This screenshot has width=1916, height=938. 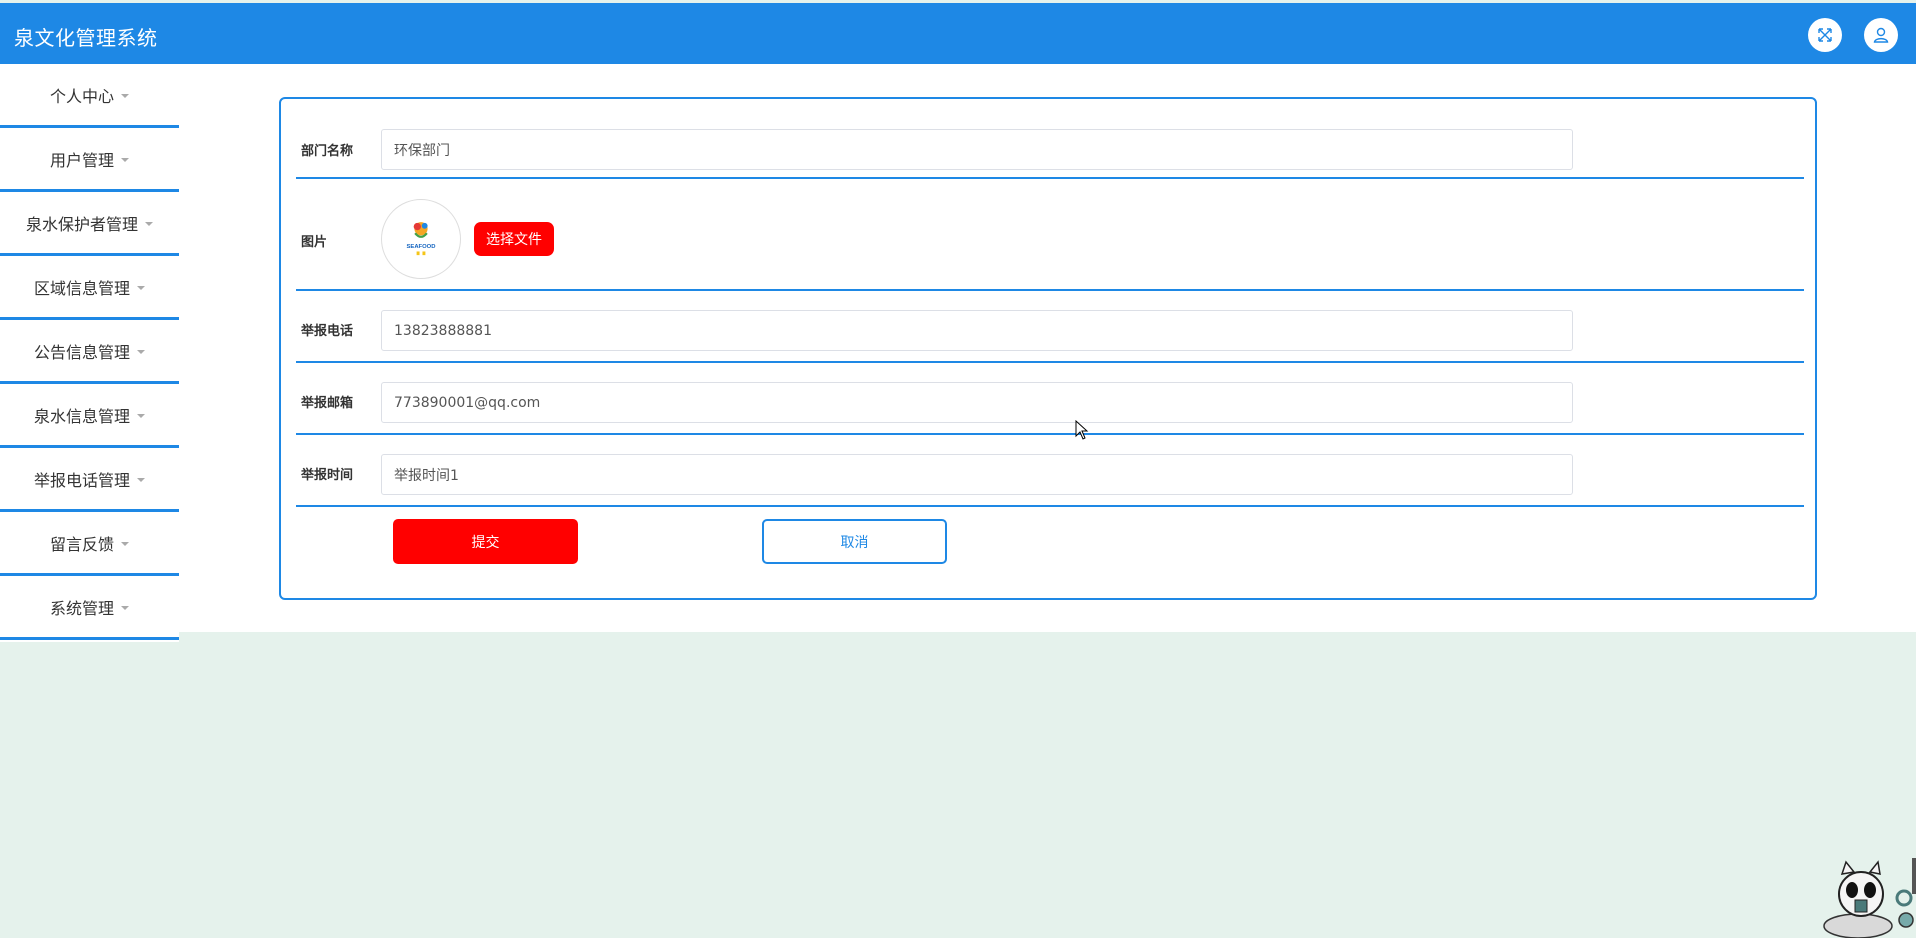 I want to click on sidebar-item-feedback: 留言反馈, so click(x=89, y=544).